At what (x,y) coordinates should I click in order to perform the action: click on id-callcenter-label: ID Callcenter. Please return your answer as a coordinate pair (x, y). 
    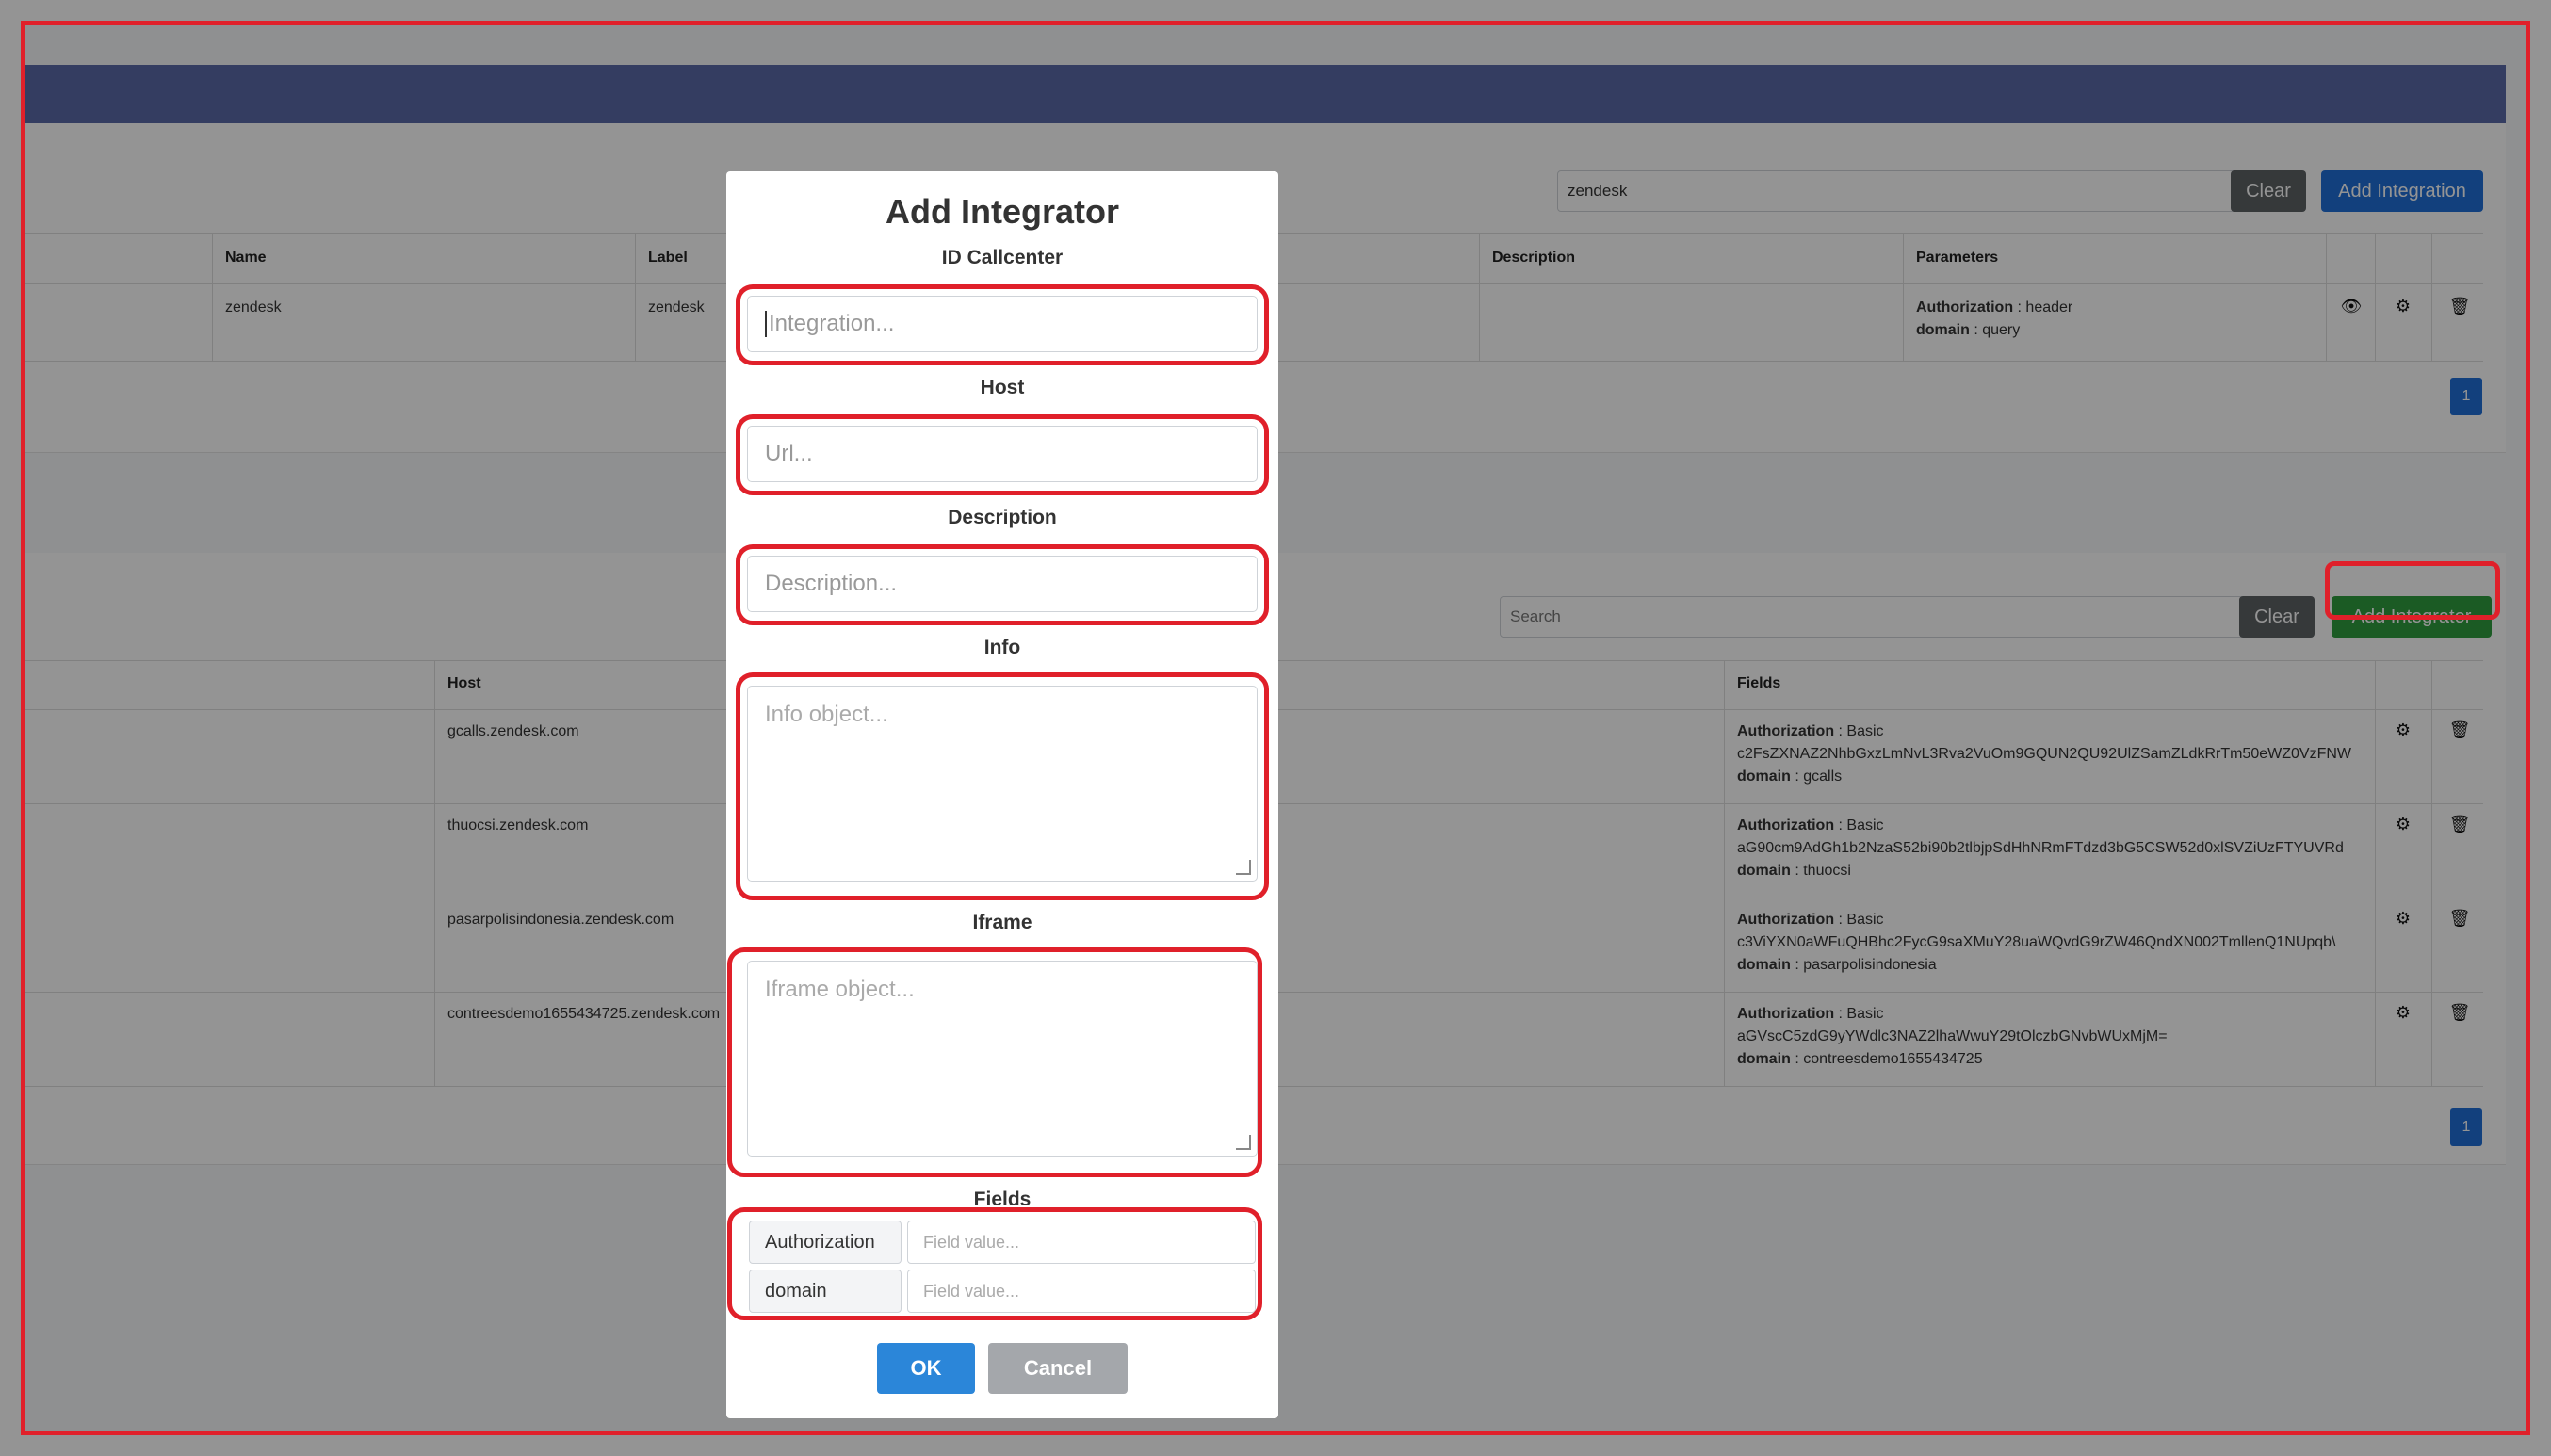
    Looking at the image, I should click on (1002, 257).